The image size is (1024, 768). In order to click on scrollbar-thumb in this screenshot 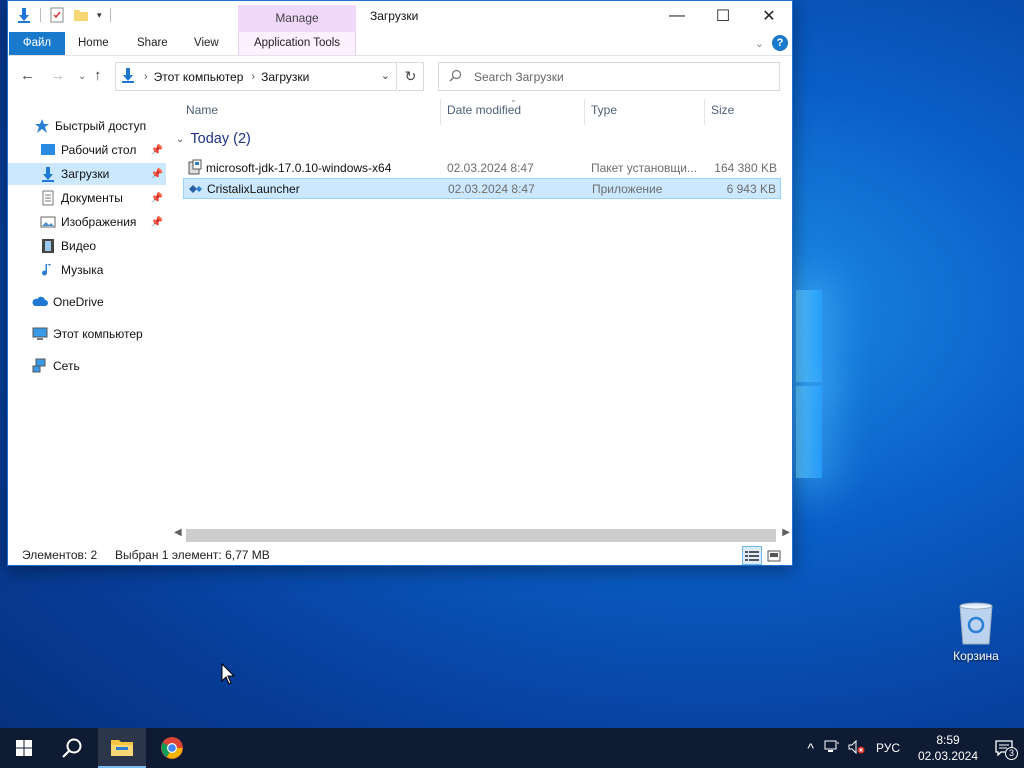, I will do `click(481, 535)`.